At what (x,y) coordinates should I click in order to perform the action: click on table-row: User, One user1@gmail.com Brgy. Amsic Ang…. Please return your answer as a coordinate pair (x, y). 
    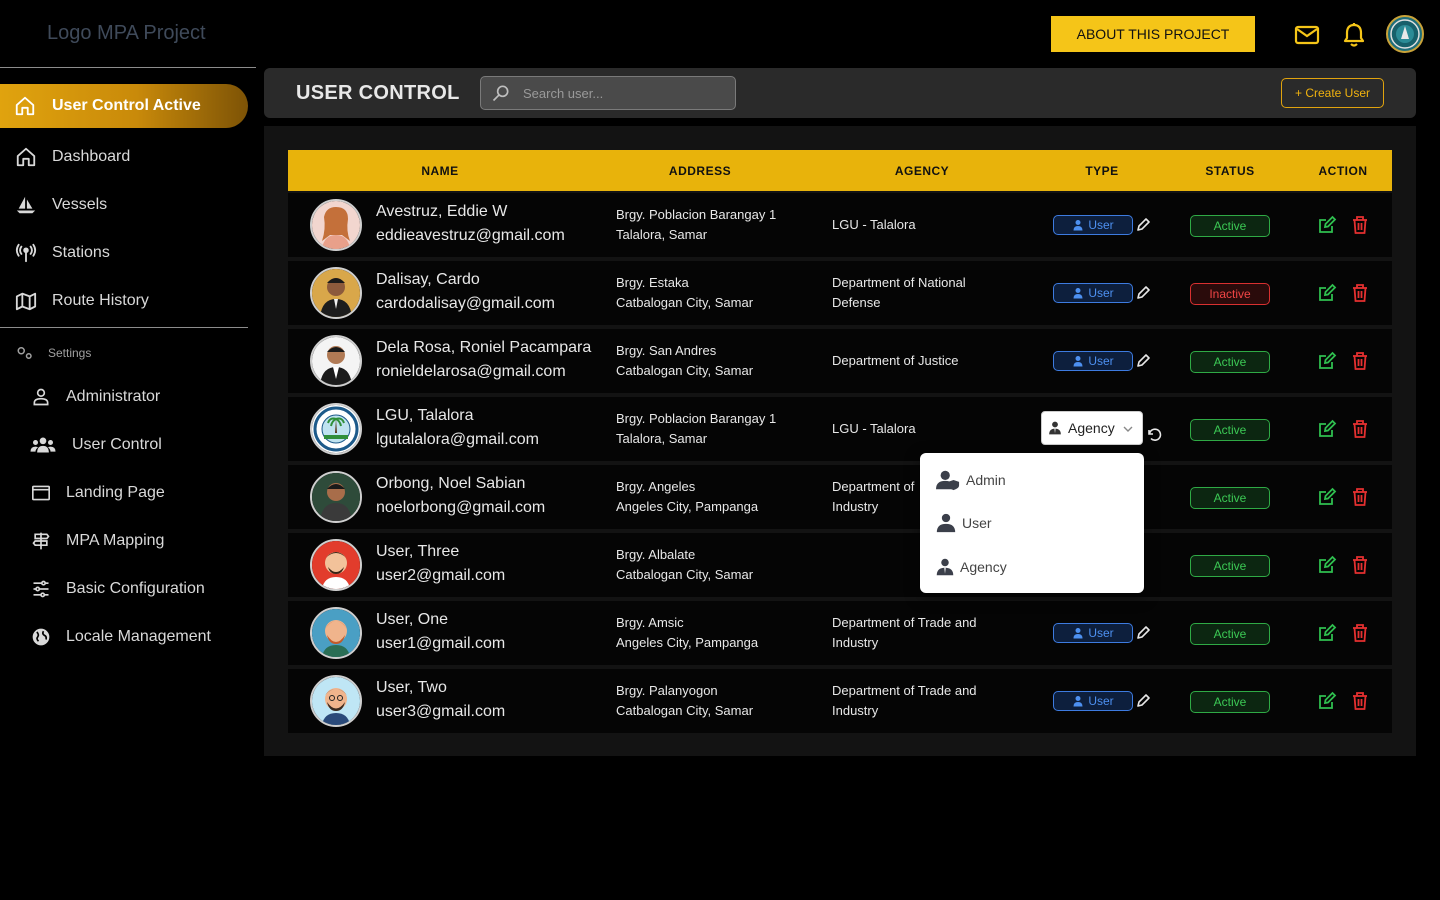
    Looking at the image, I should click on (840, 633).